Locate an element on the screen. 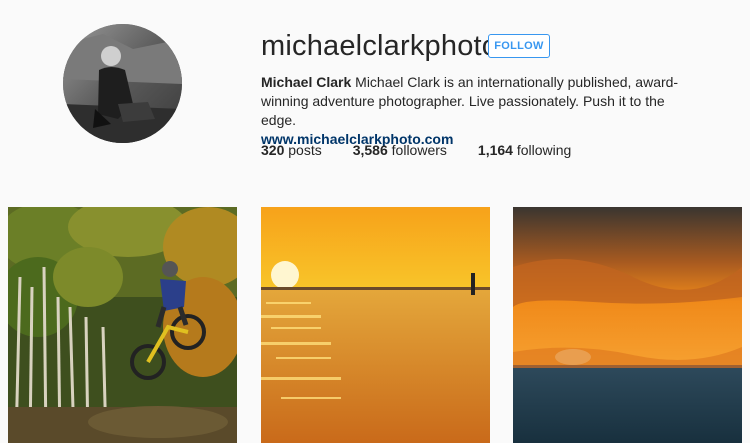  following-count: 1,164 is located at coordinates (495, 150).